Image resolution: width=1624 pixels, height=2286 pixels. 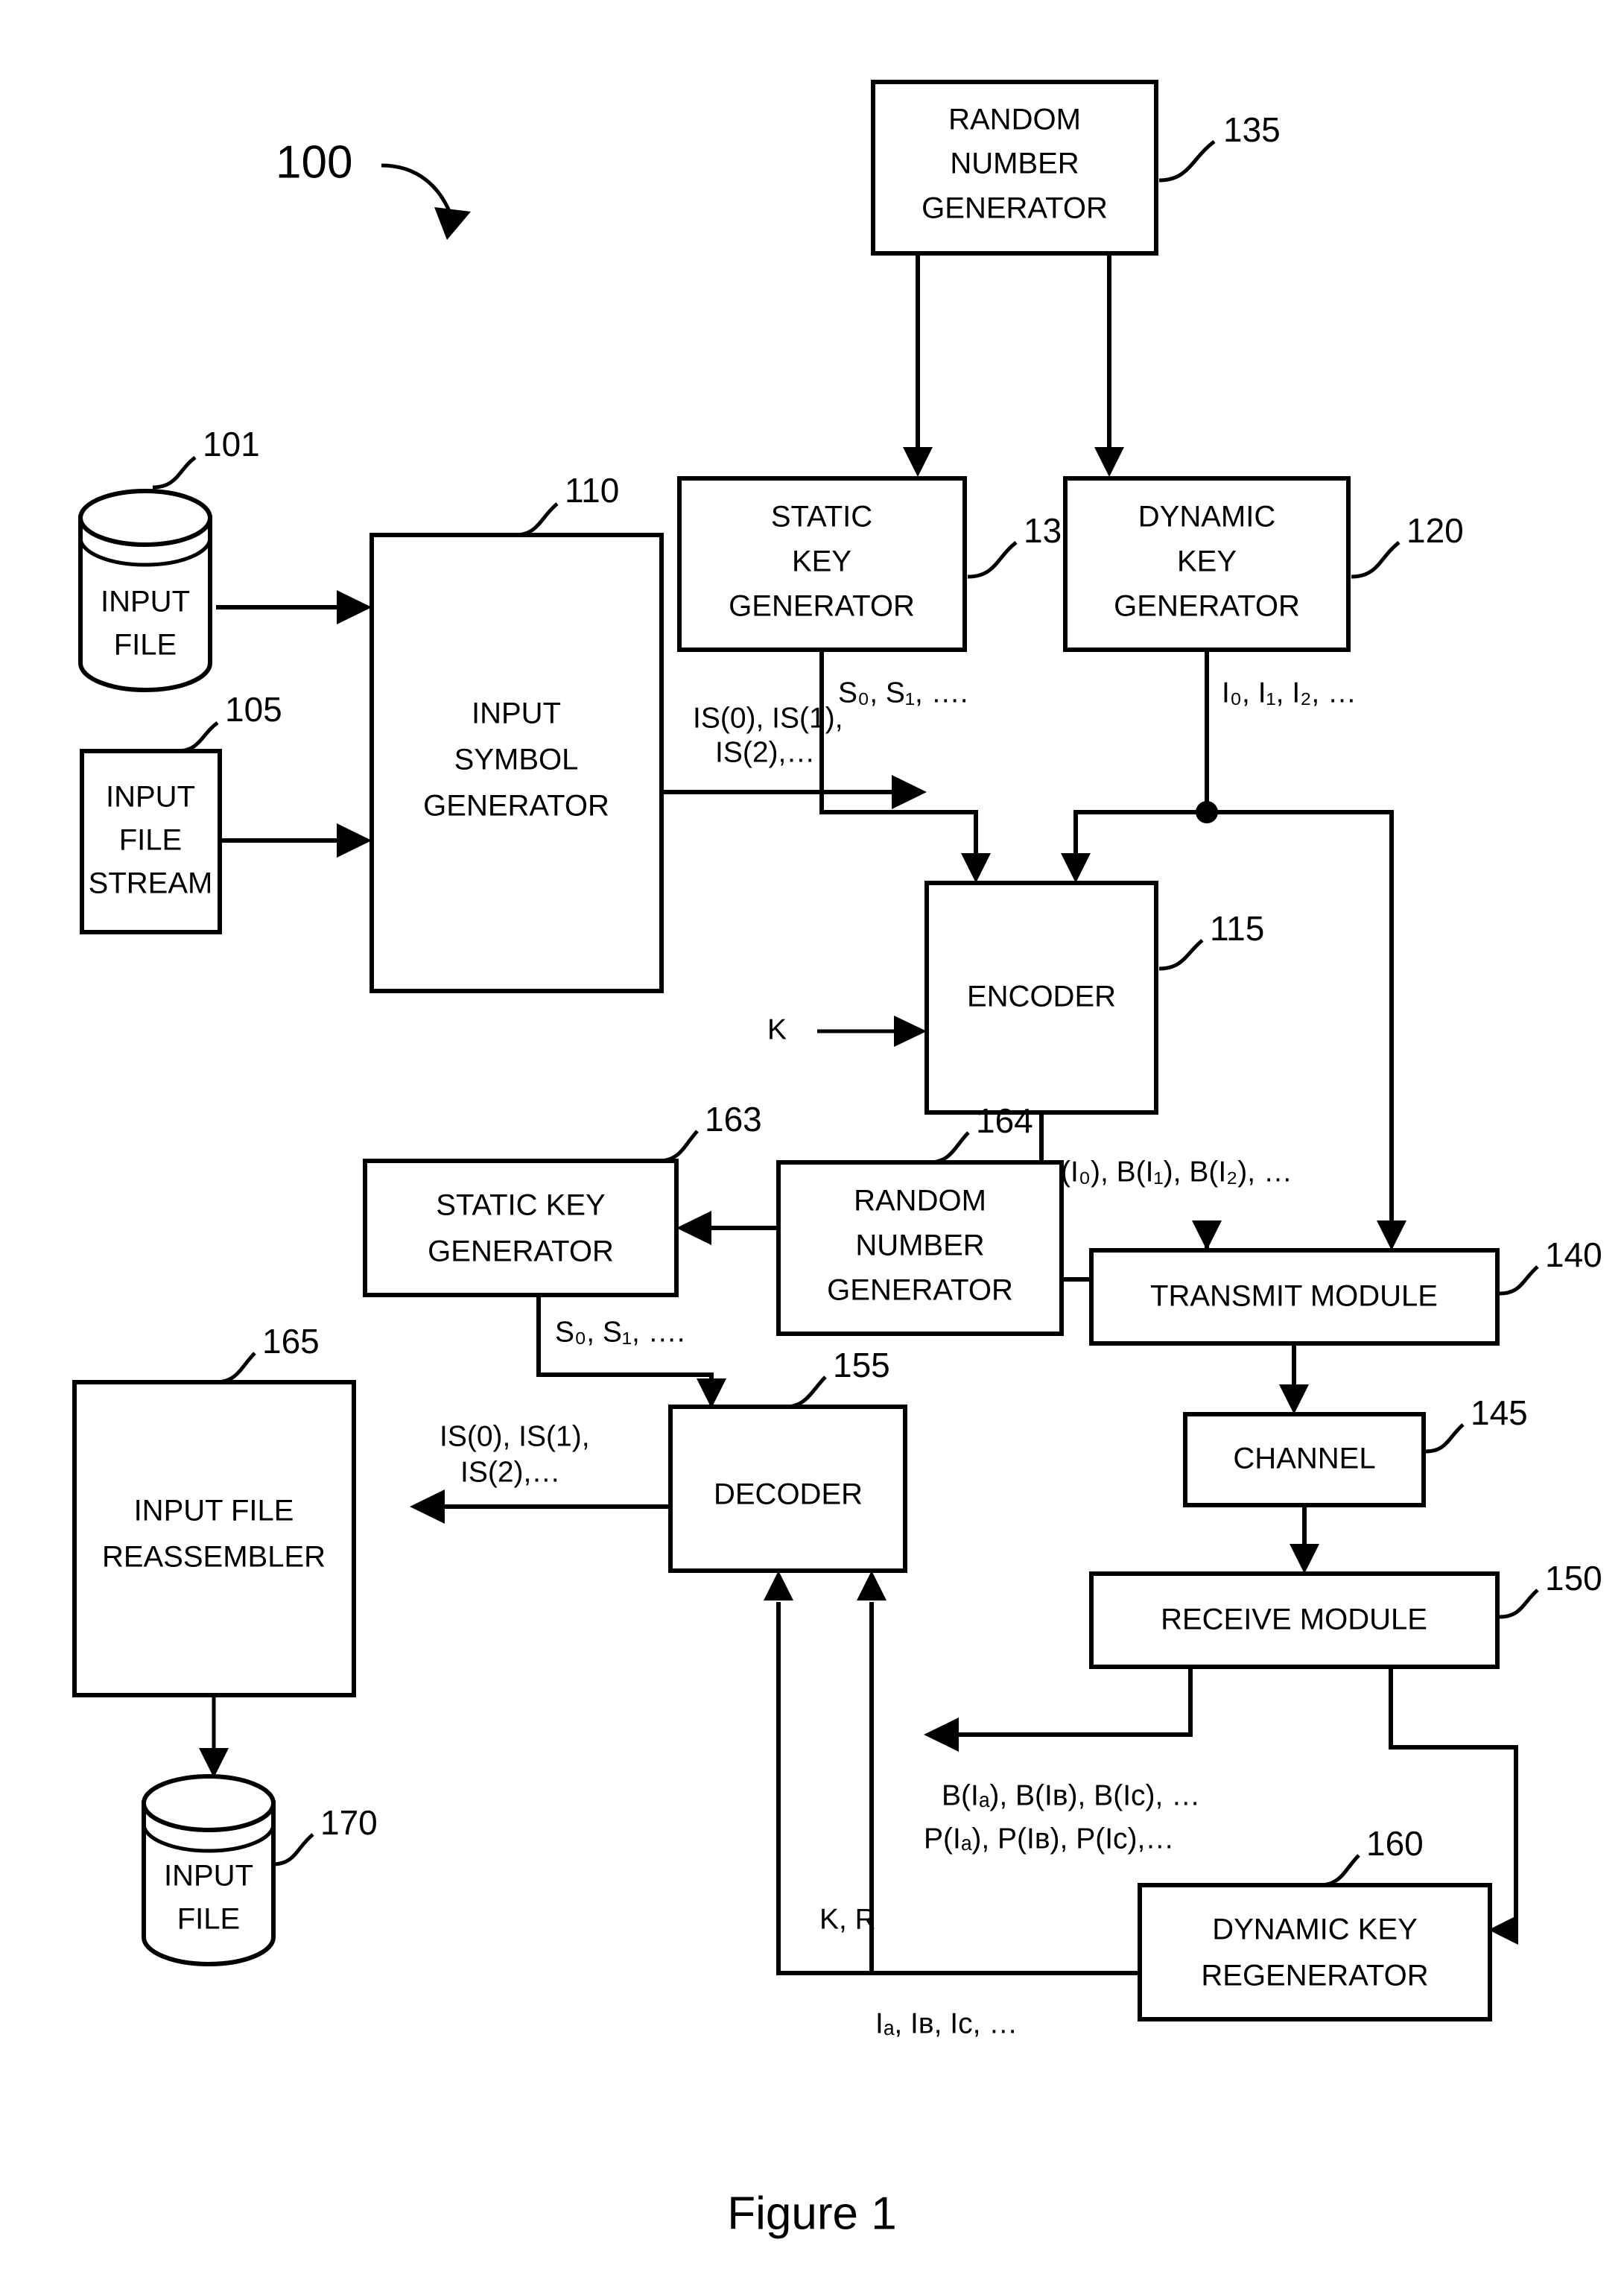 What do you see at coordinates (1041, 997) in the screenshot?
I see `block-label-line: ENCODER` at bounding box center [1041, 997].